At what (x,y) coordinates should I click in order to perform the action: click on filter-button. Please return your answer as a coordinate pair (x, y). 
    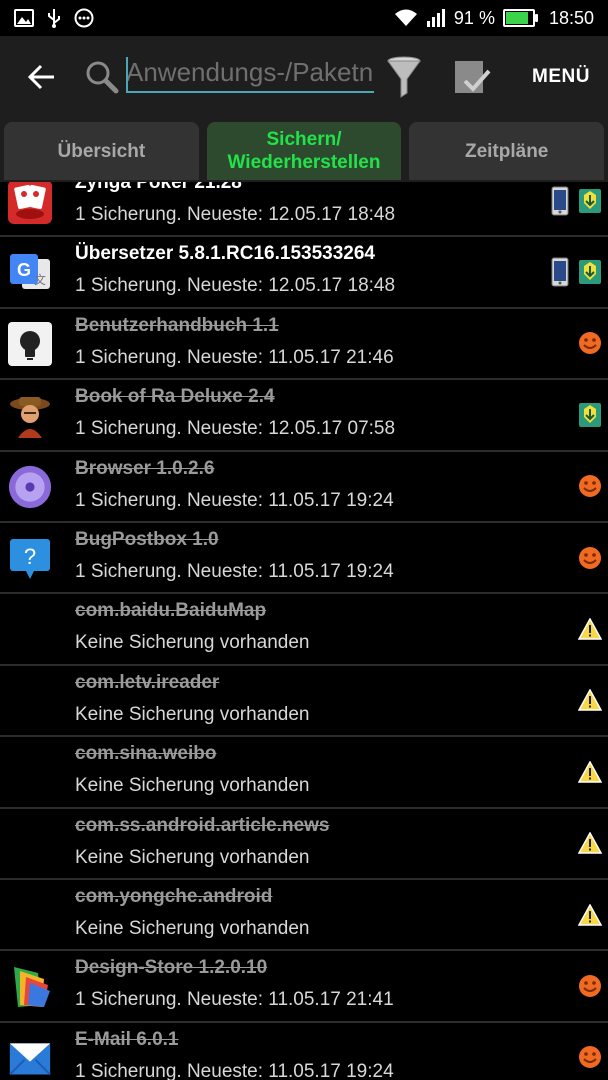
    Looking at the image, I should click on (404, 77).